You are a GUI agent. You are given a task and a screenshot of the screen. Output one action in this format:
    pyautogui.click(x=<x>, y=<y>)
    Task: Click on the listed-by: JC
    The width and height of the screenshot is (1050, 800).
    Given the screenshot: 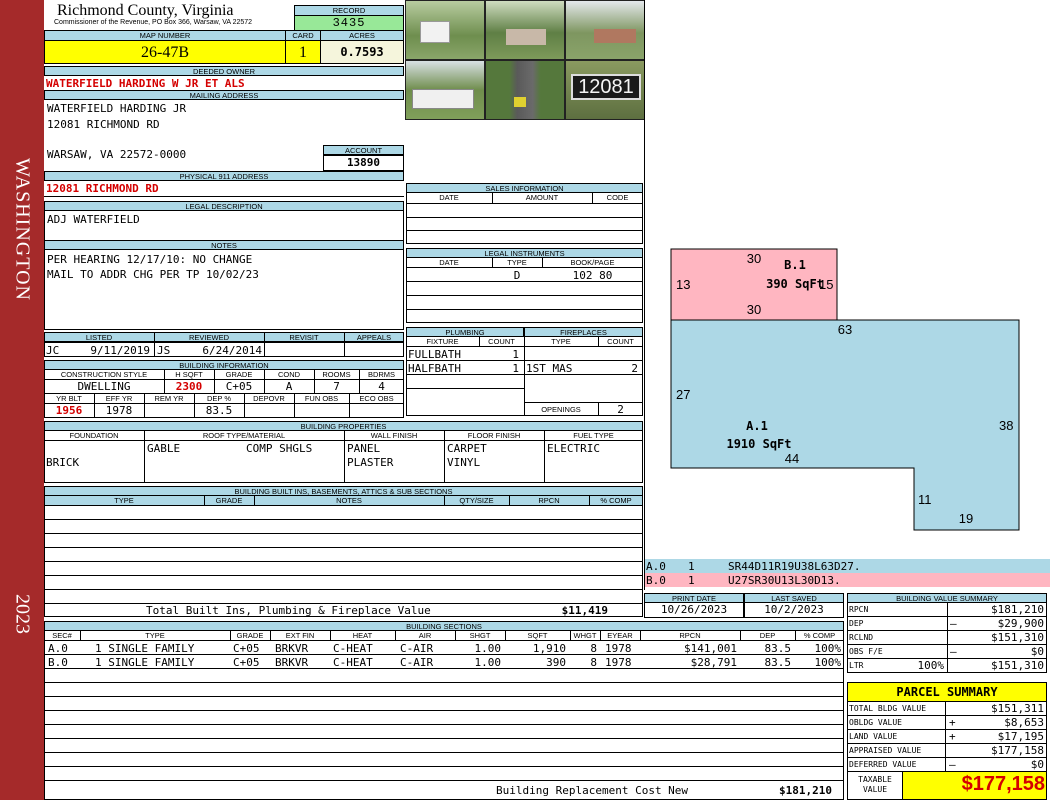 What is the action you would take?
    pyautogui.click(x=53, y=350)
    